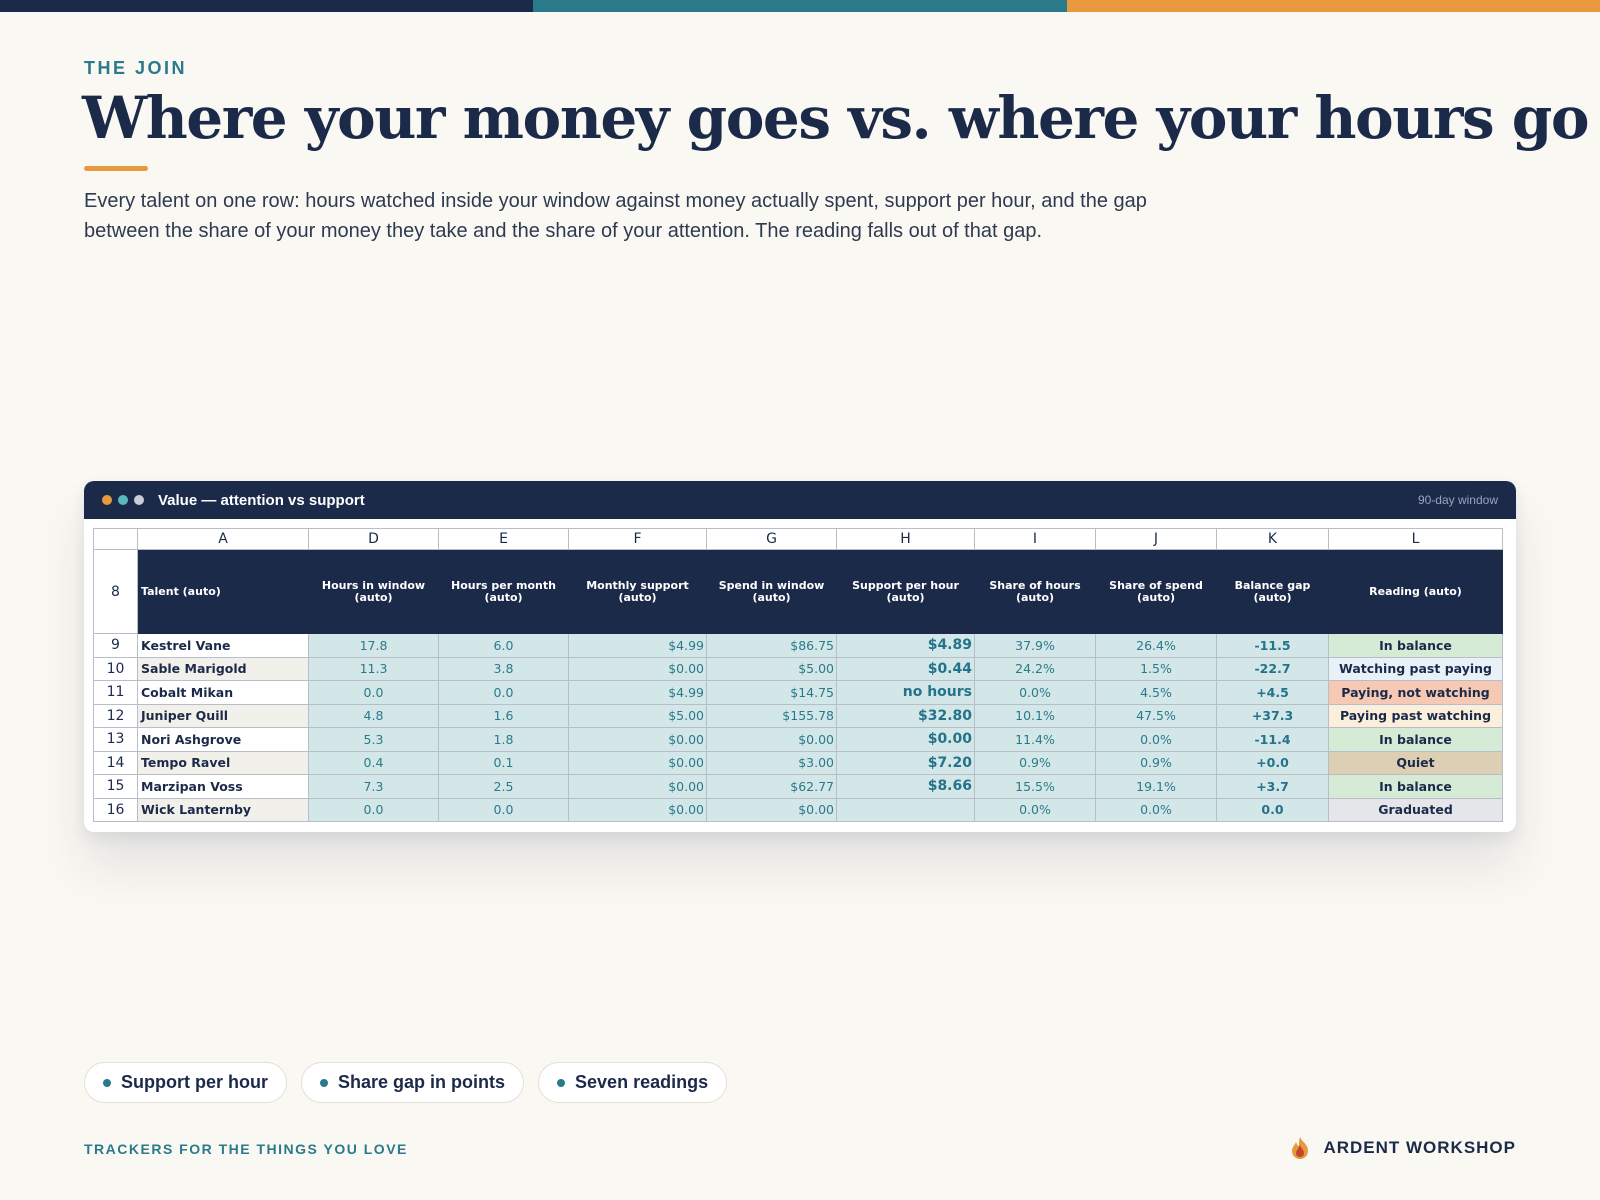 This screenshot has height=1200, width=1600. Describe the element at coordinates (1272, 645) in the screenshot. I see `cell-balance-gap: -11.5` at that location.